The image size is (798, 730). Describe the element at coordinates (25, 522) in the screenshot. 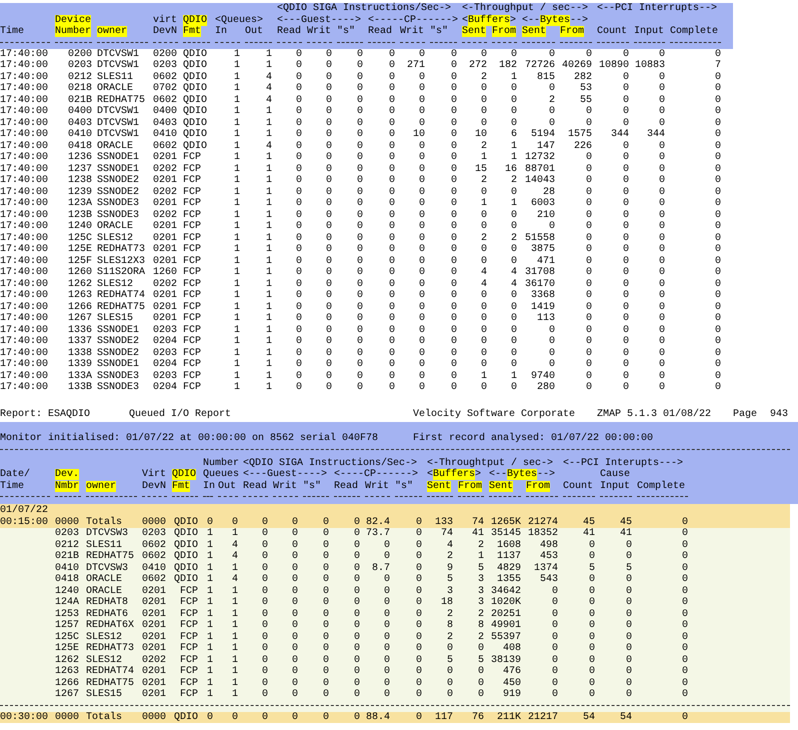

I see `table-cell-text: 00:15:00` at that location.